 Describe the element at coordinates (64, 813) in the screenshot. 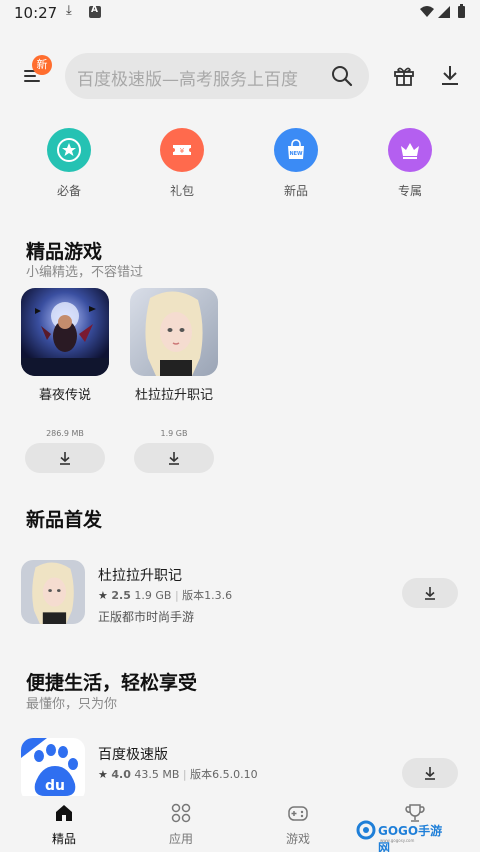

I see `home-icon` at that location.